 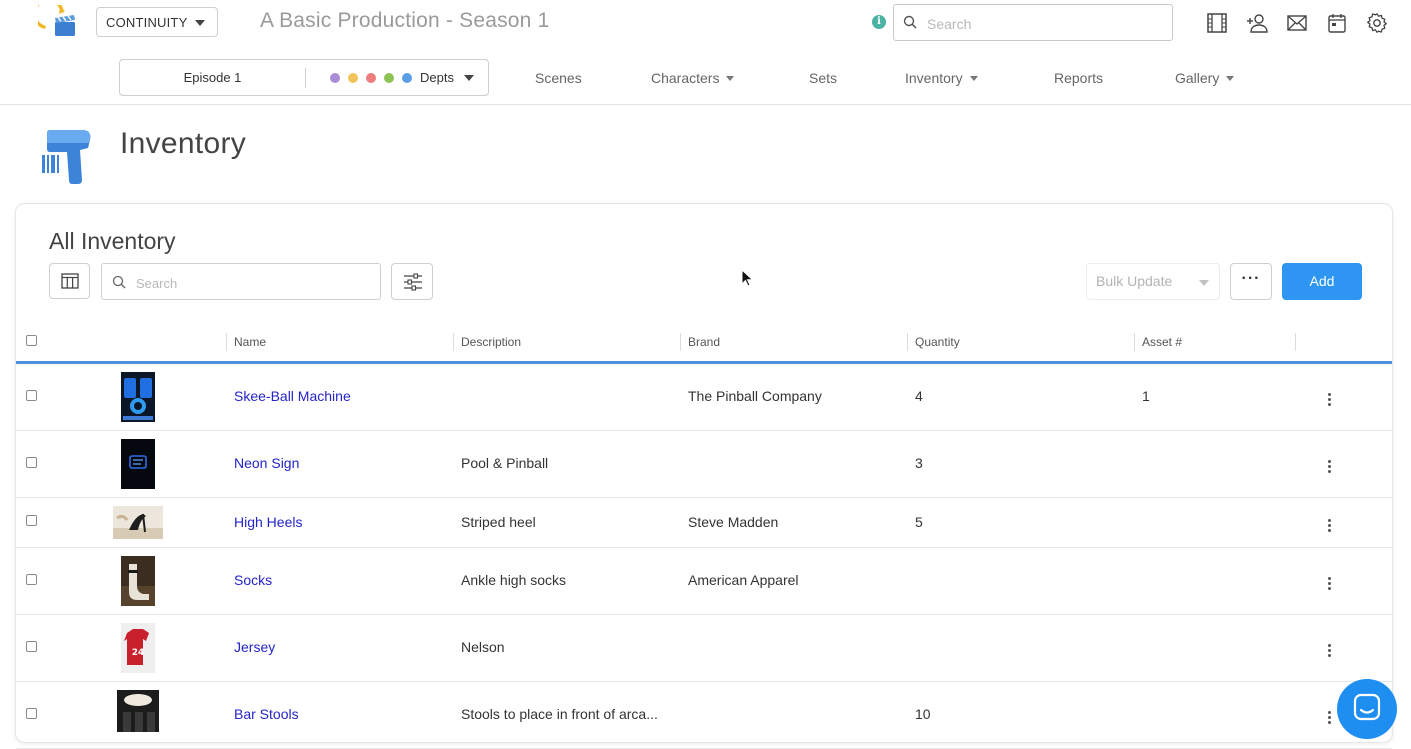 I want to click on nav-item-scenes: Scenes, so click(x=558, y=78).